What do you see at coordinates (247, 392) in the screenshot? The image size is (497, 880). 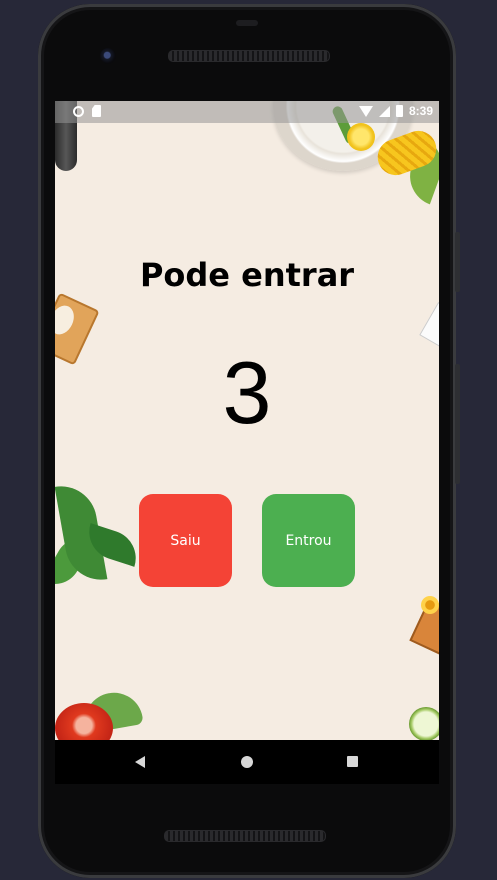 I see `people-counter: 3` at bounding box center [247, 392].